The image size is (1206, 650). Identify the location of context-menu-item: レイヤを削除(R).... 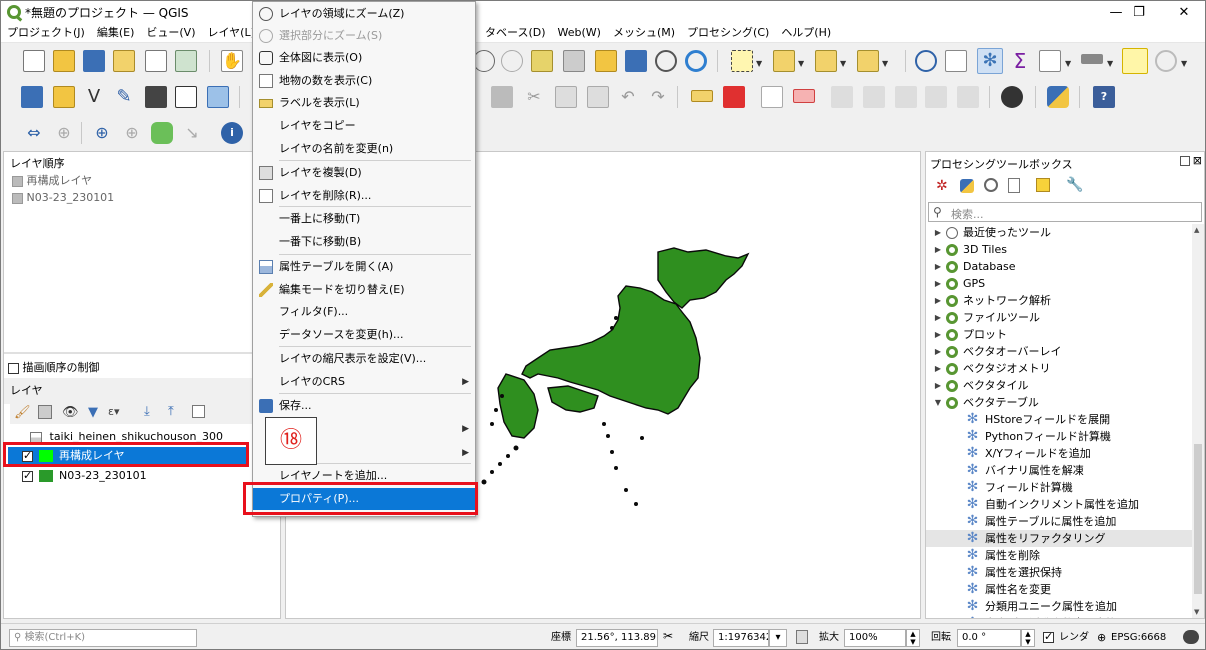
(364, 196).